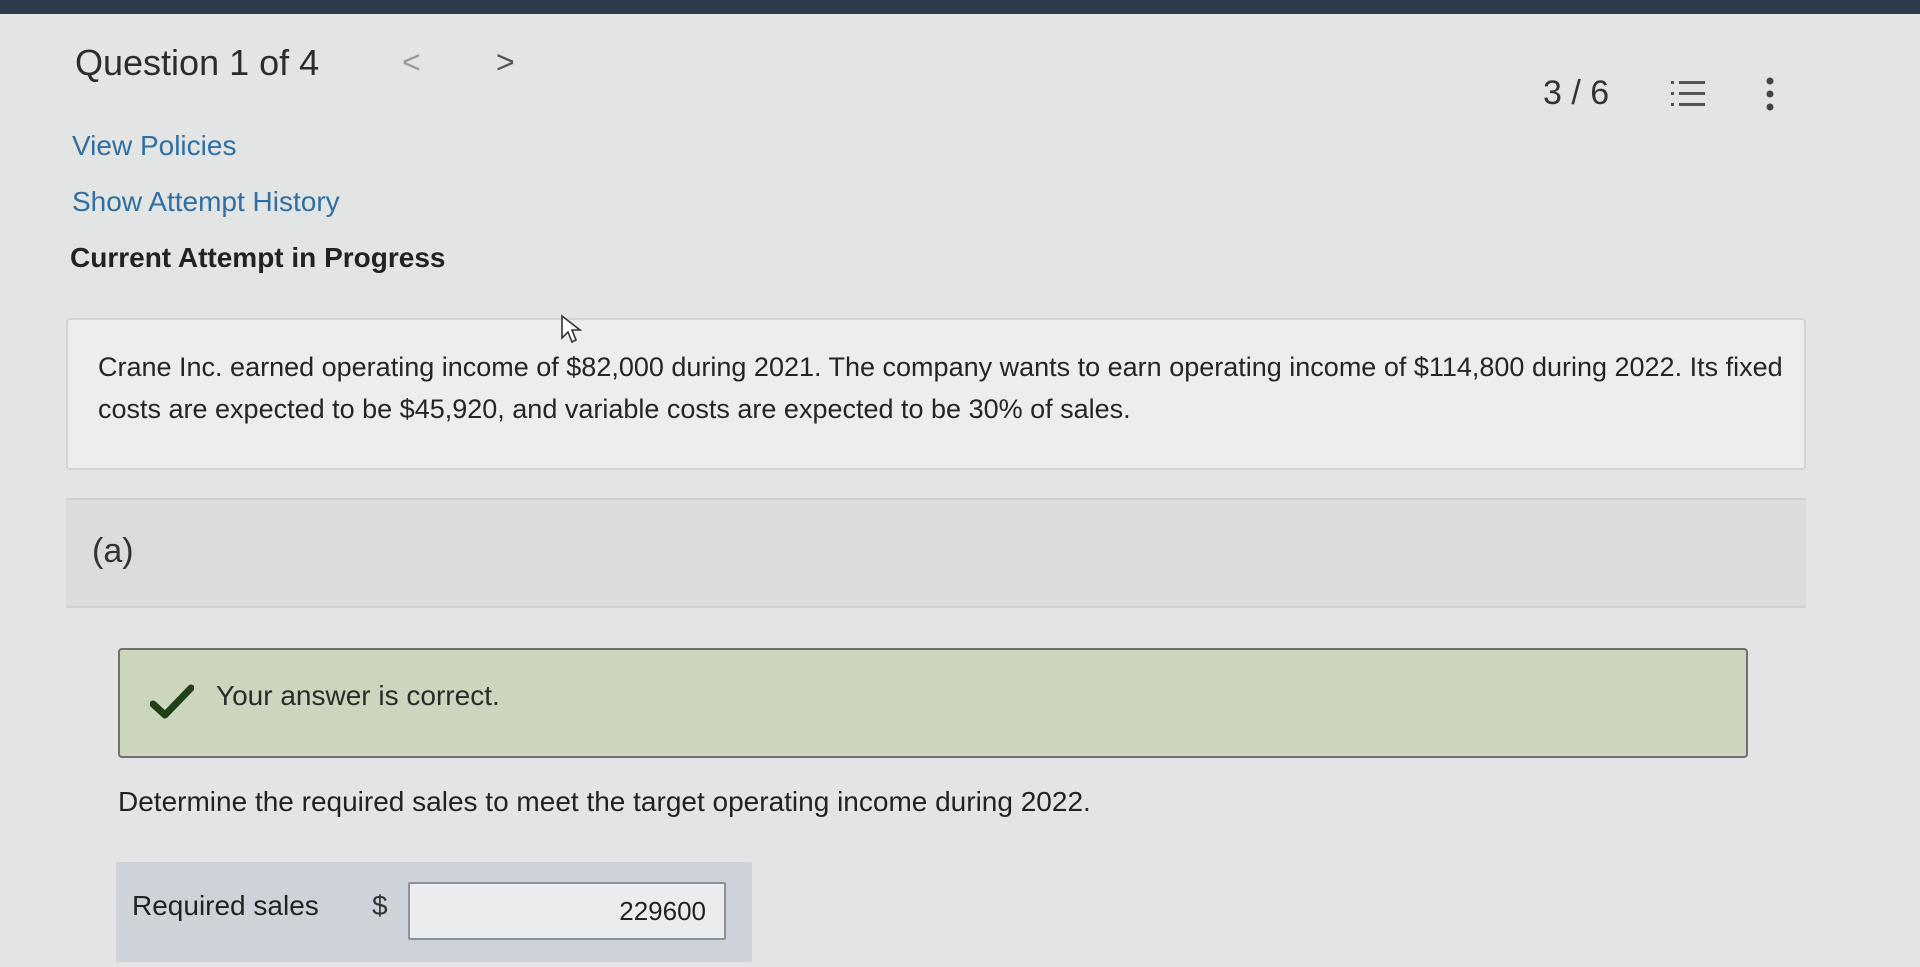  What do you see at coordinates (936, 553) in the screenshot?
I see `part-header: (a)` at bounding box center [936, 553].